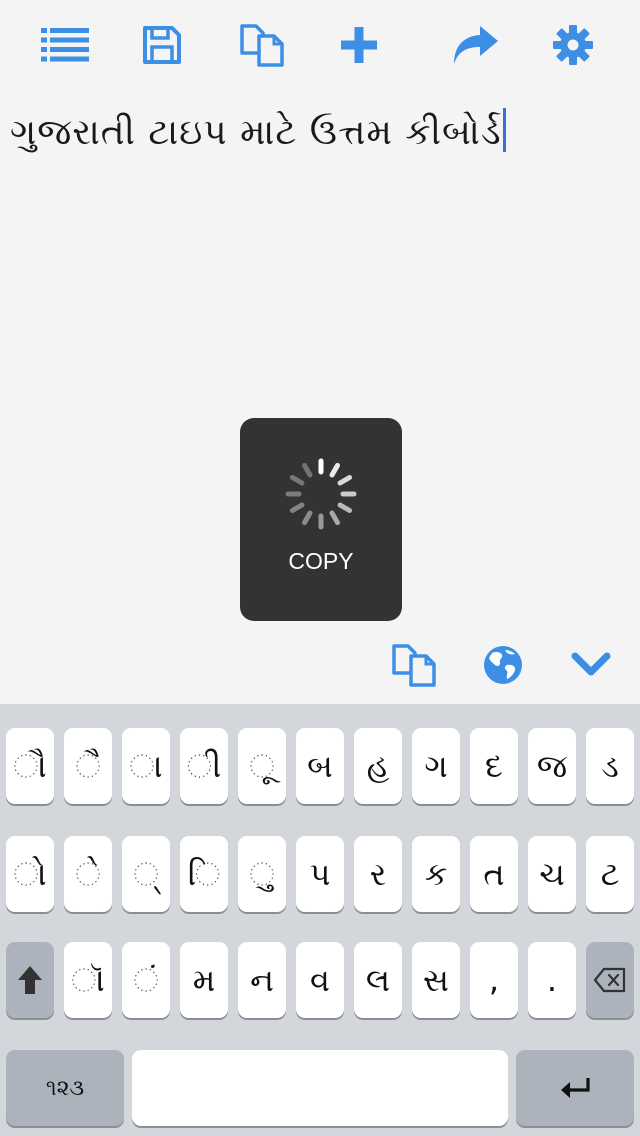  I want to click on top-toolbar, so click(320, 44).